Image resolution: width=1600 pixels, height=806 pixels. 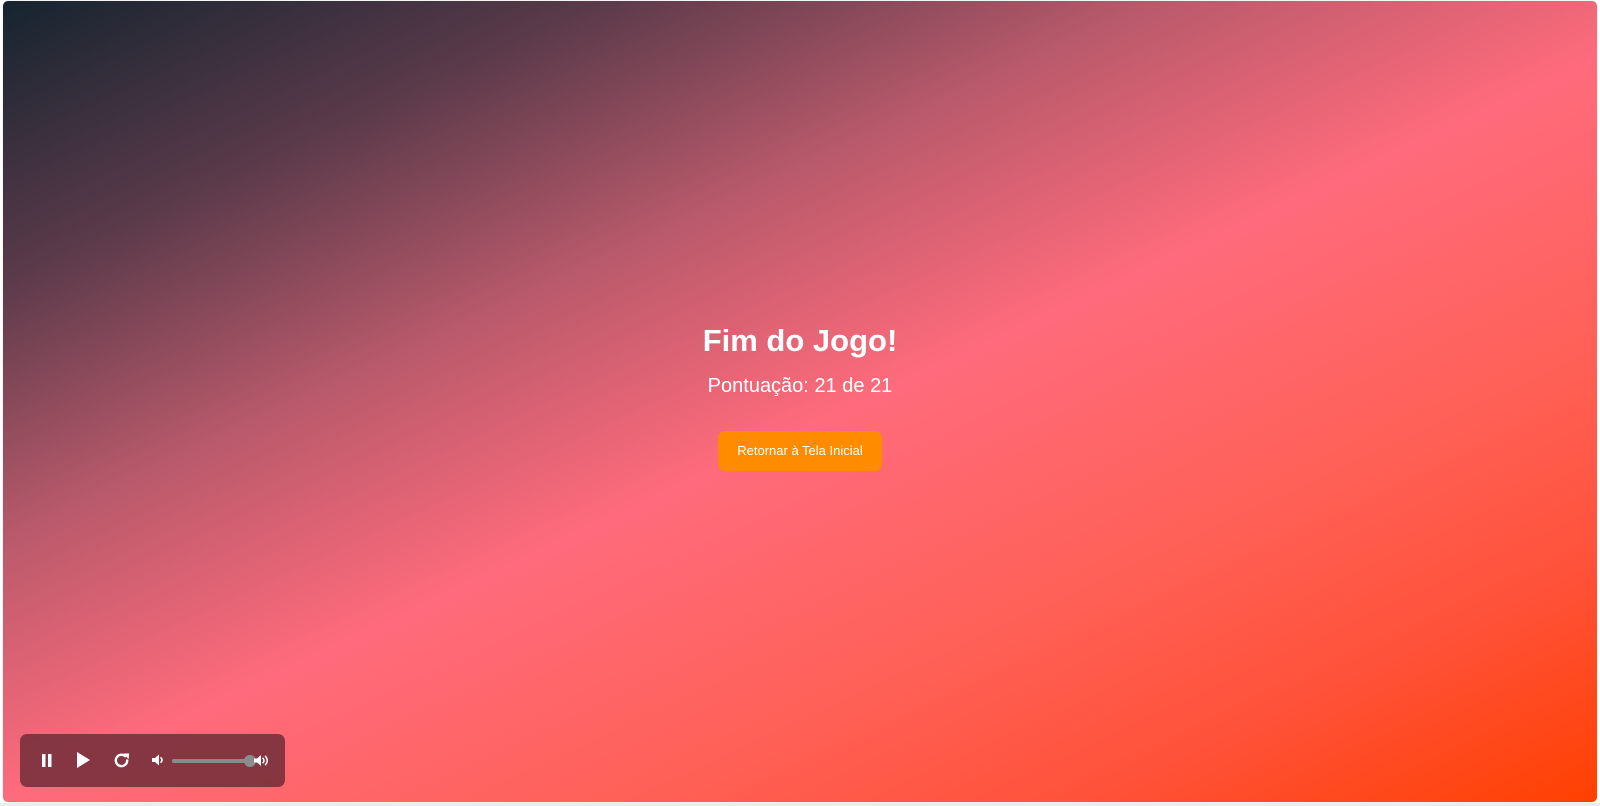 I want to click on pause-button, so click(x=47, y=760).